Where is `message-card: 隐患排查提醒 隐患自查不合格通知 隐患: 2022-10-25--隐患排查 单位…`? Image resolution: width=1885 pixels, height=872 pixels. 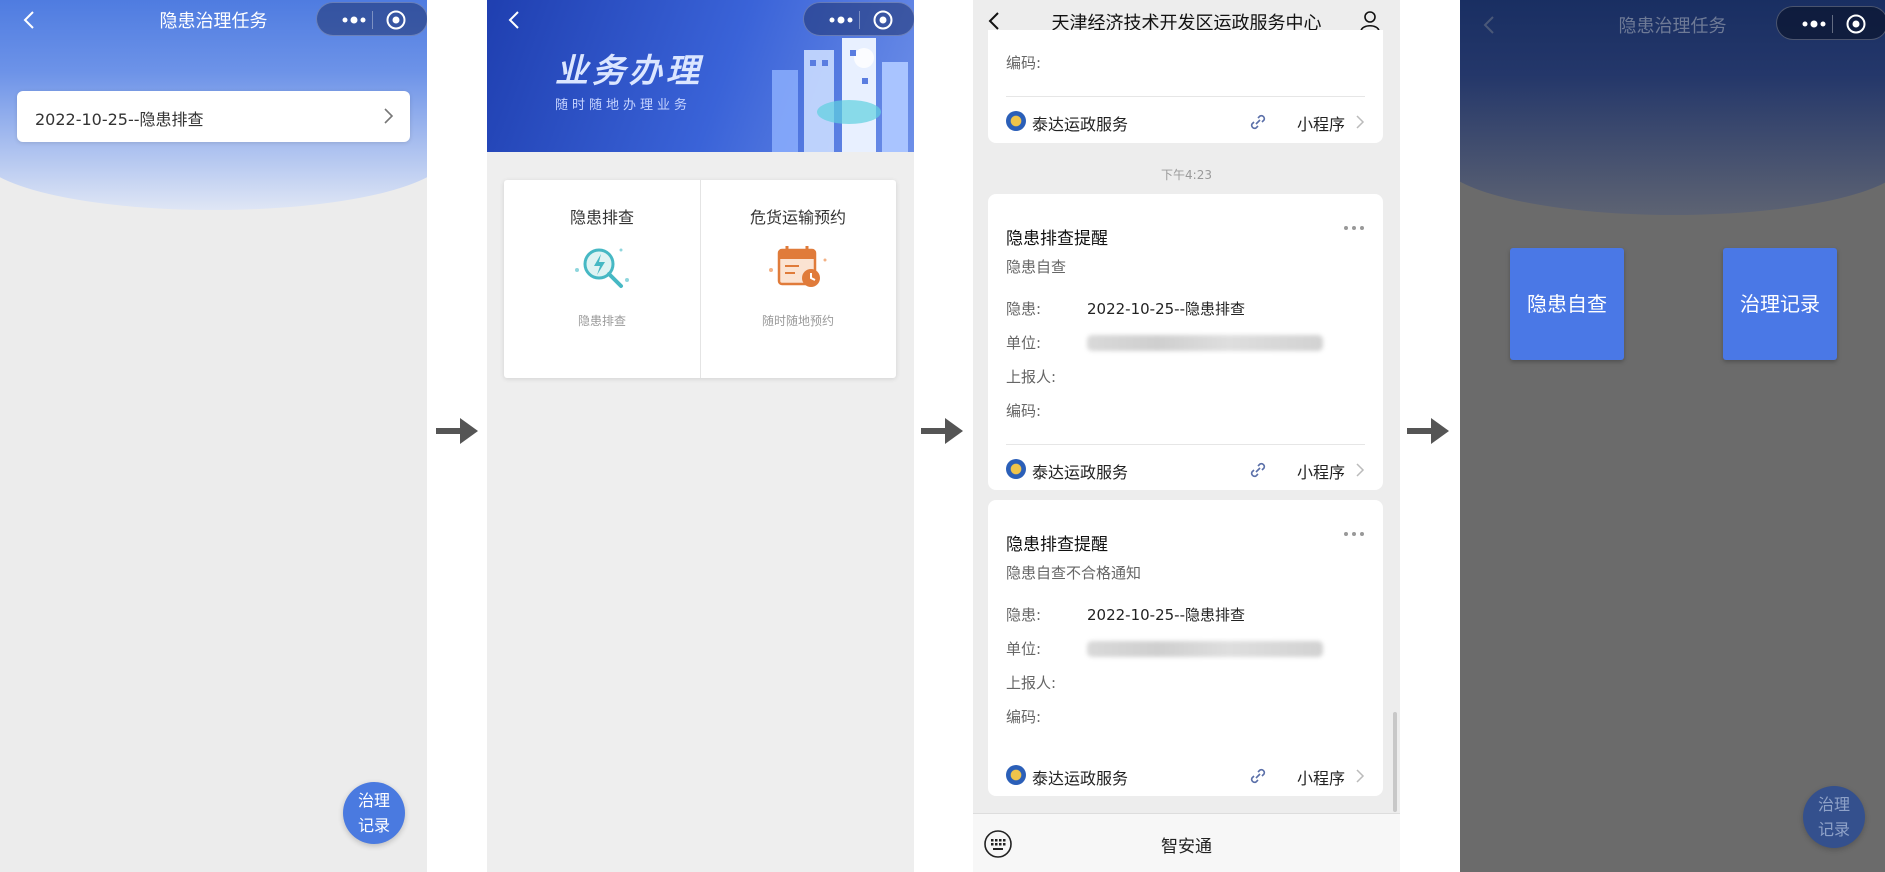 message-card: 隐患排查提醒 隐患自查不合格通知 隐患: 2022-10-25--隐患排查 单位… is located at coordinates (1185, 648).